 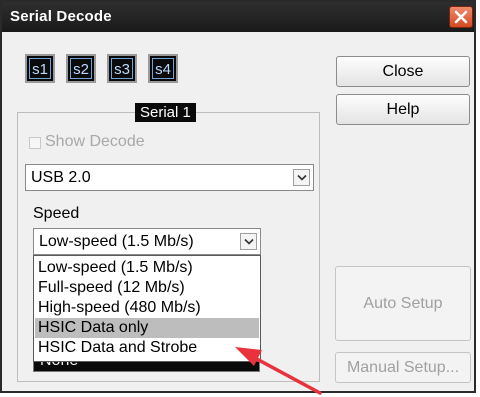 I want to click on serial-button-label: s1, so click(x=40, y=68).